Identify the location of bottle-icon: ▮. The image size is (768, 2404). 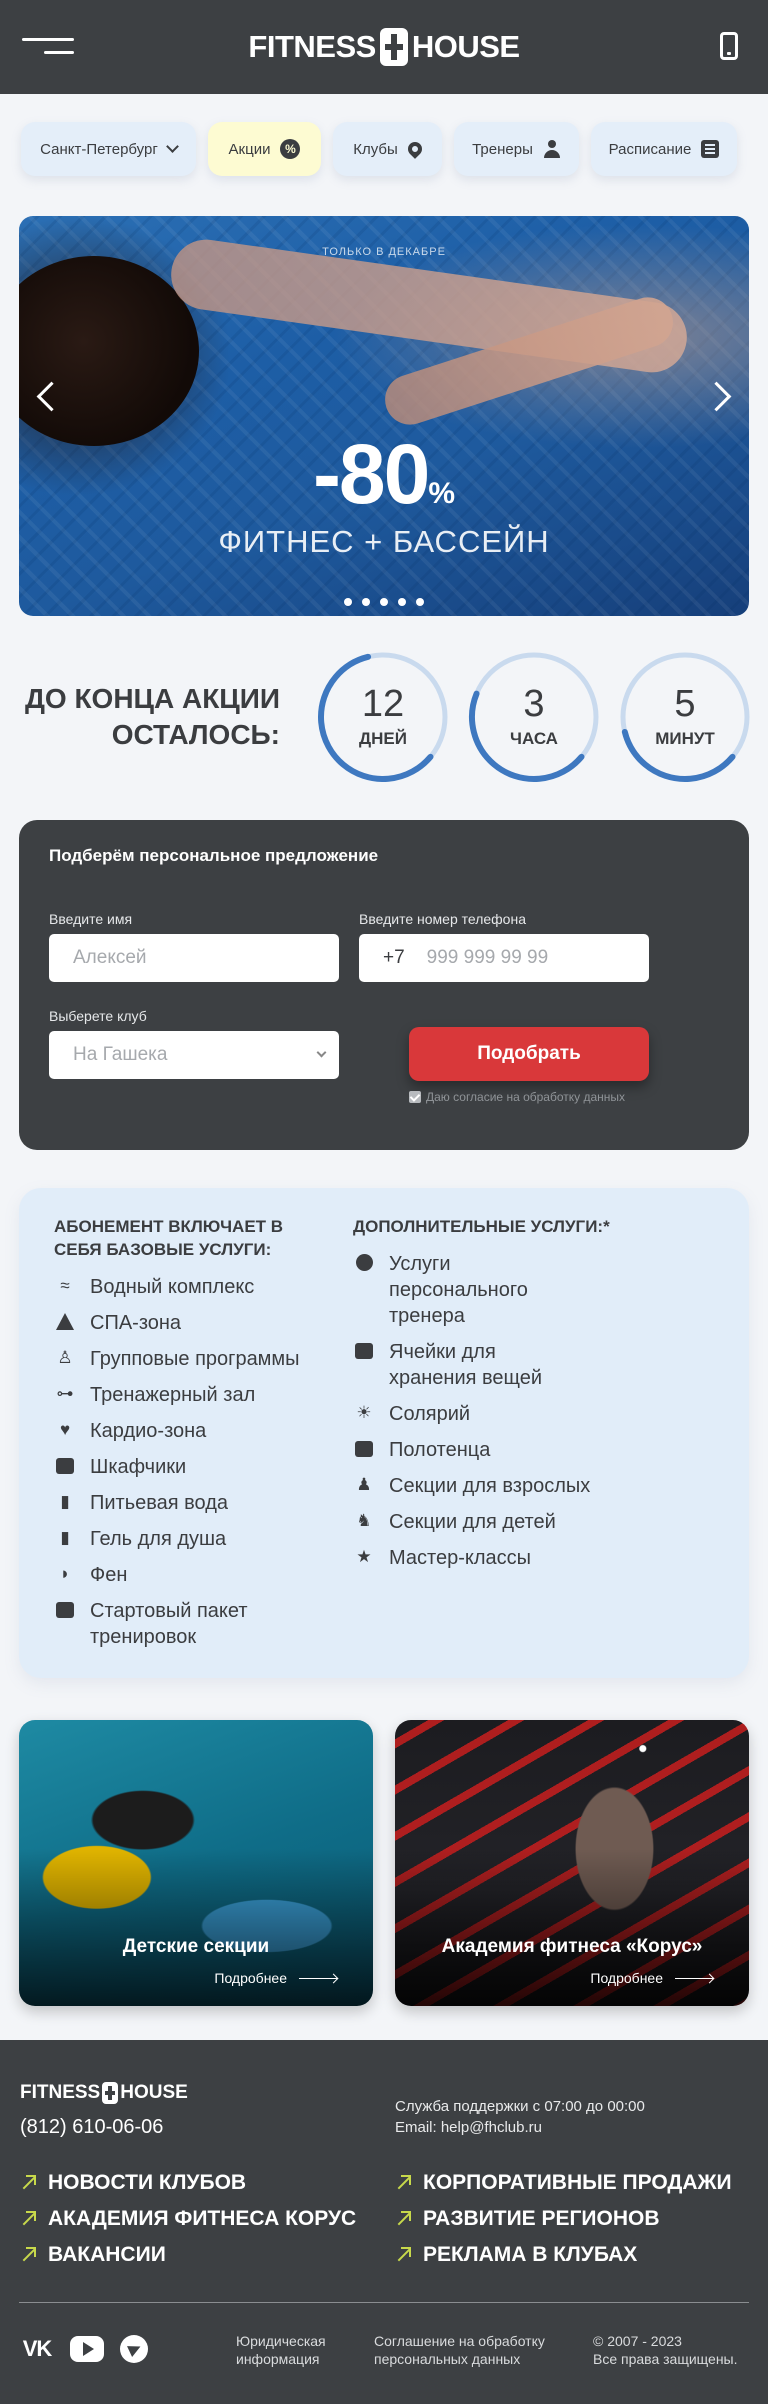
(65, 1537).